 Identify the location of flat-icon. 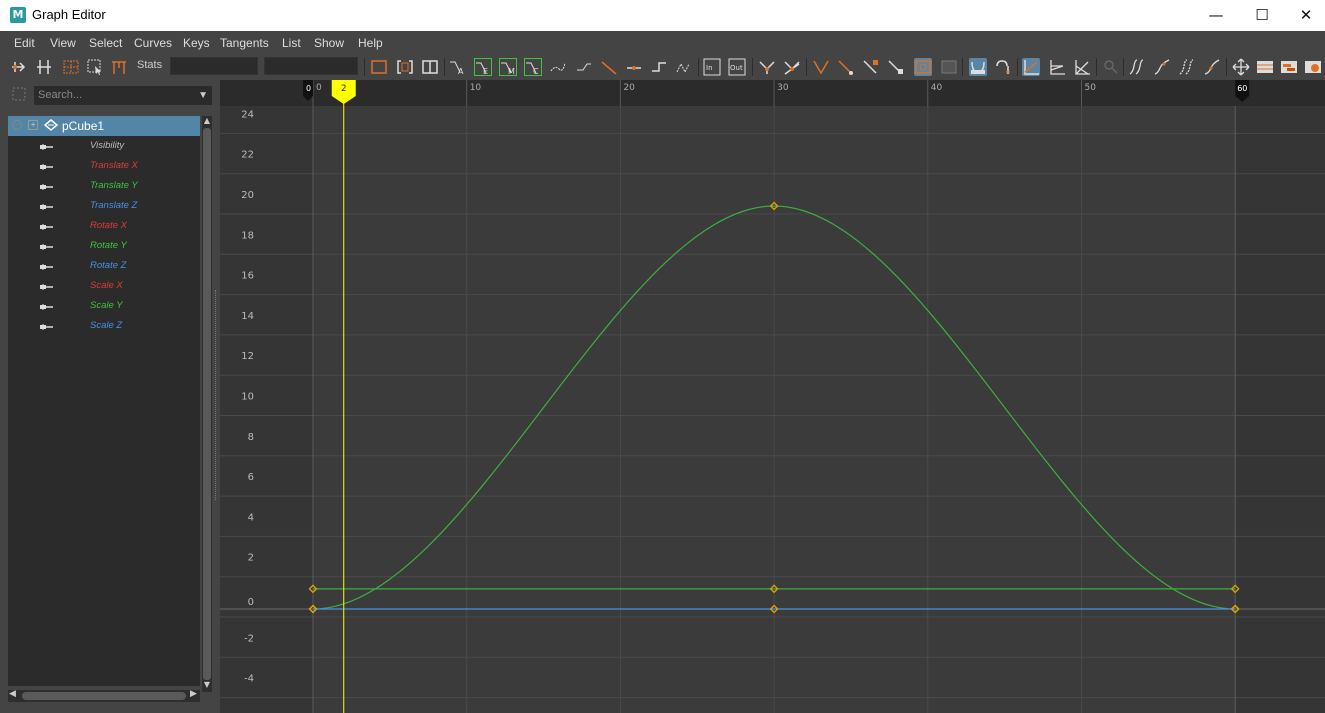
(634, 67).